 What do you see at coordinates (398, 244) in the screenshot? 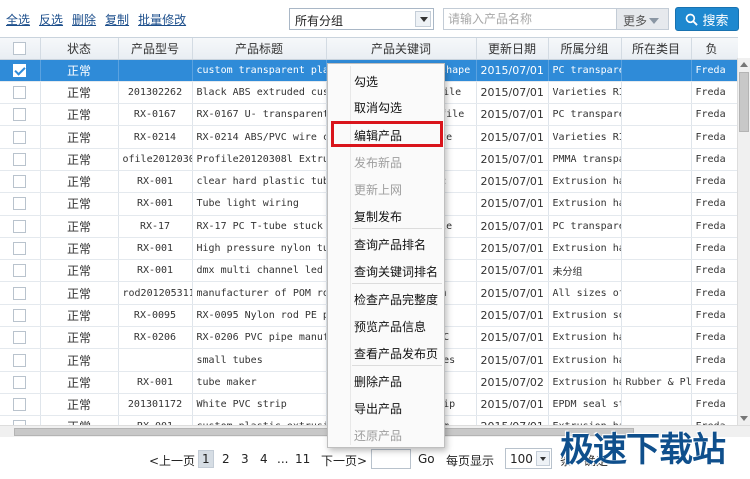
I see `menu-item-product-rank: 查询产品排名` at bounding box center [398, 244].